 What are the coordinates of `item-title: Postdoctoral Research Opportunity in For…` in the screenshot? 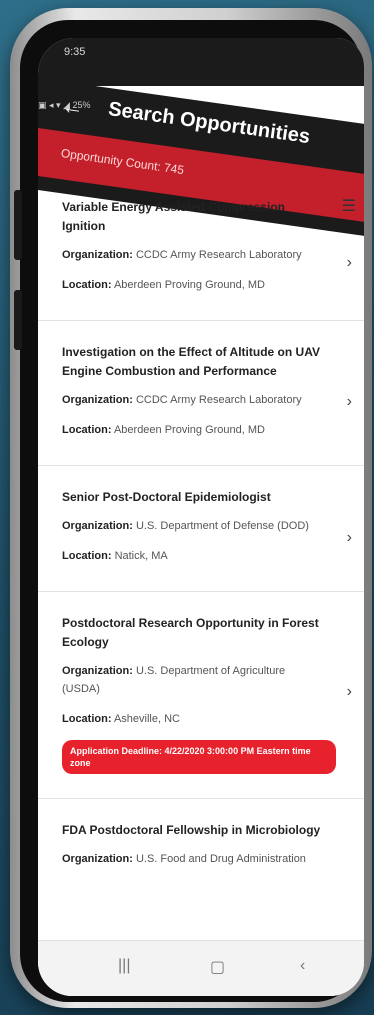 It's located at (190, 632).